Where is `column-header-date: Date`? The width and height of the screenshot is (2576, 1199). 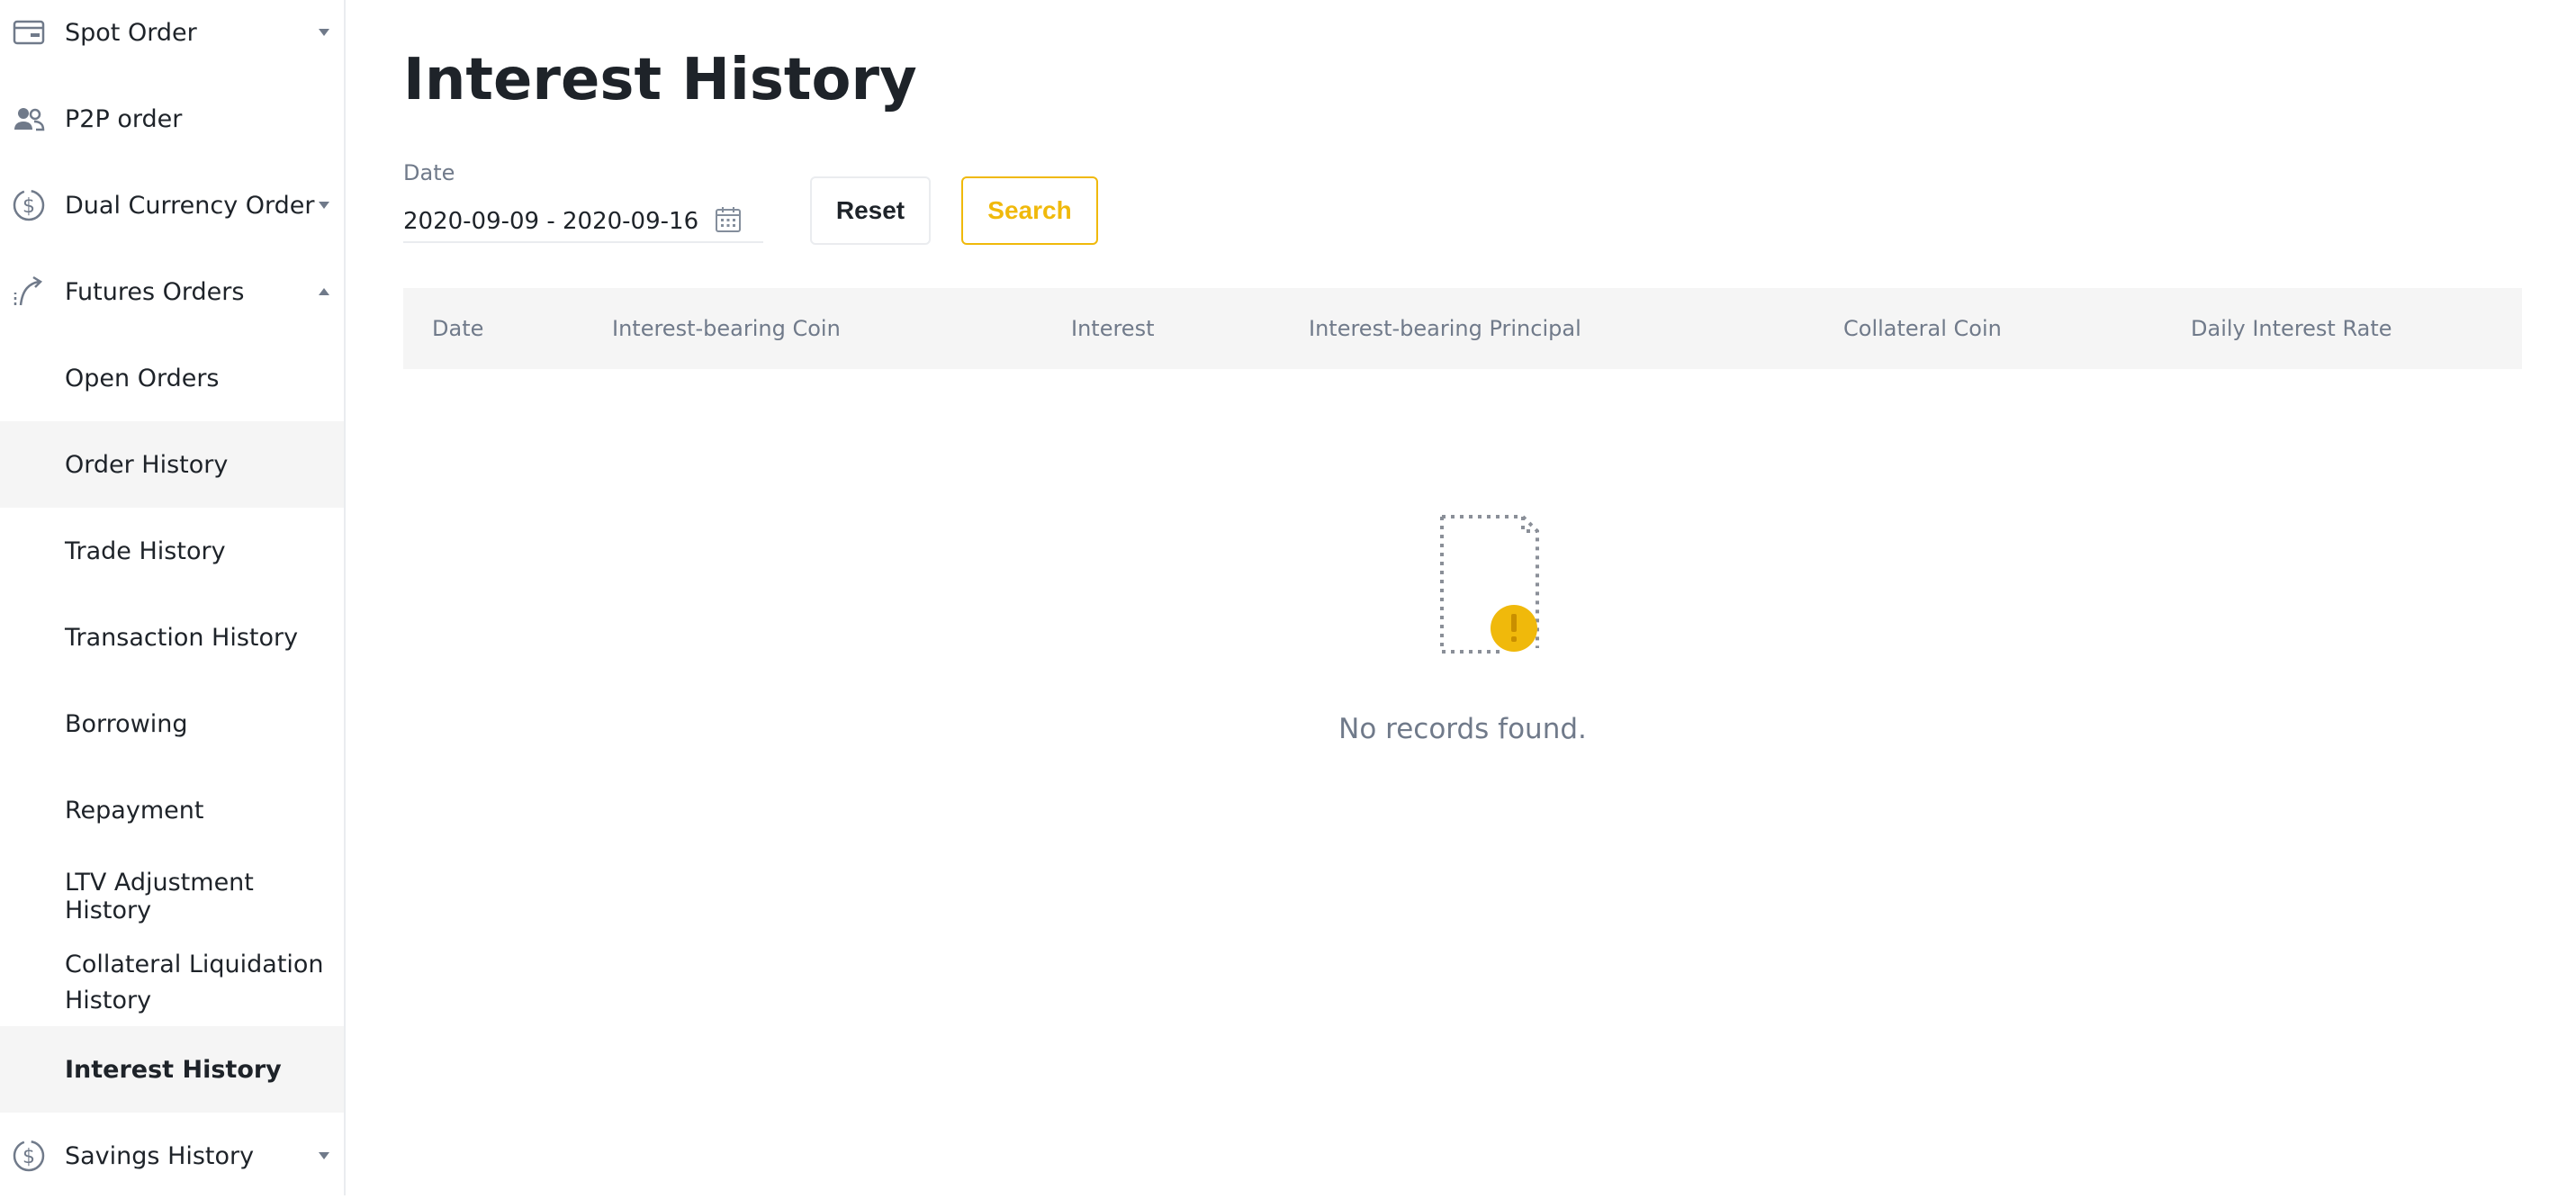
column-header-date: Date is located at coordinates (458, 328).